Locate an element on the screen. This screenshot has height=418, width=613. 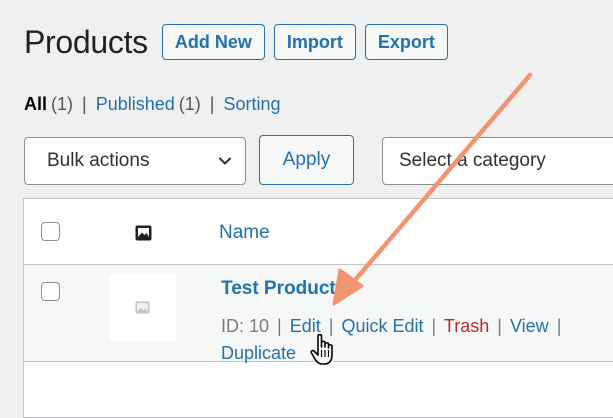
status-filter-links: All (1) | Published (1) | Sorting is located at coordinates (152, 104).